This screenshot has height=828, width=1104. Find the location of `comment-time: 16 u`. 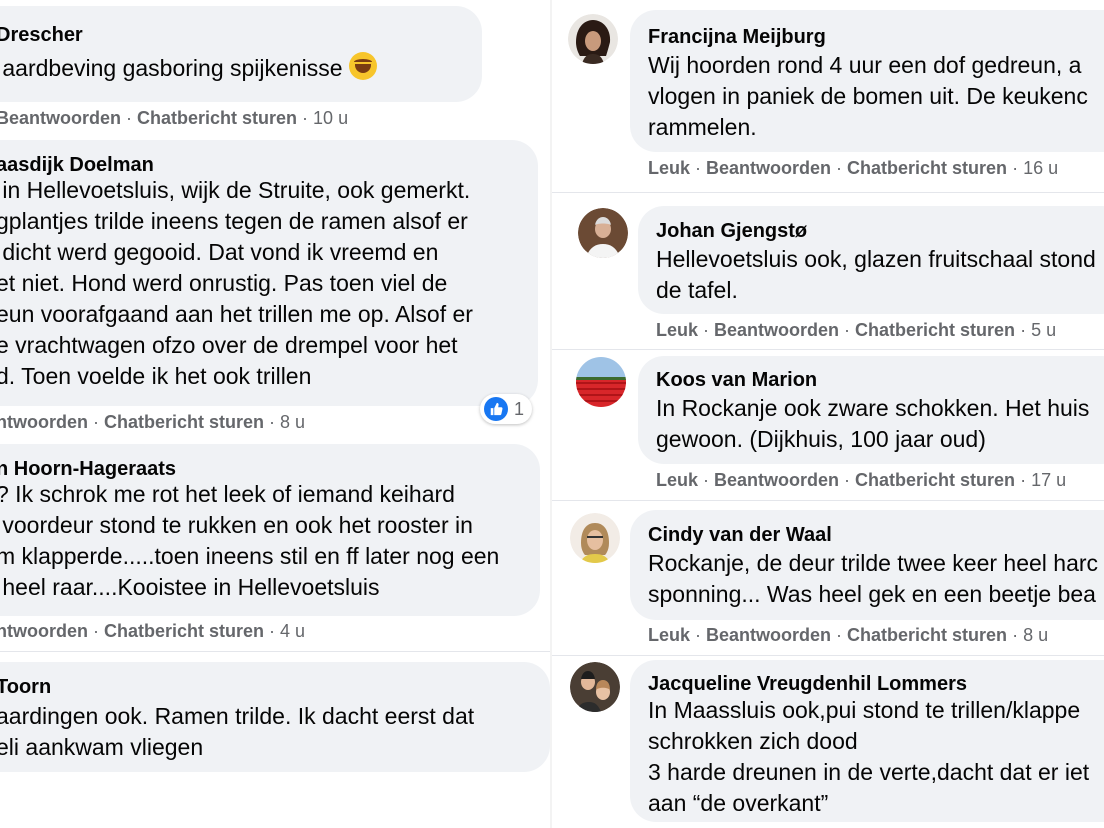

comment-time: 16 u is located at coordinates (1040, 168).